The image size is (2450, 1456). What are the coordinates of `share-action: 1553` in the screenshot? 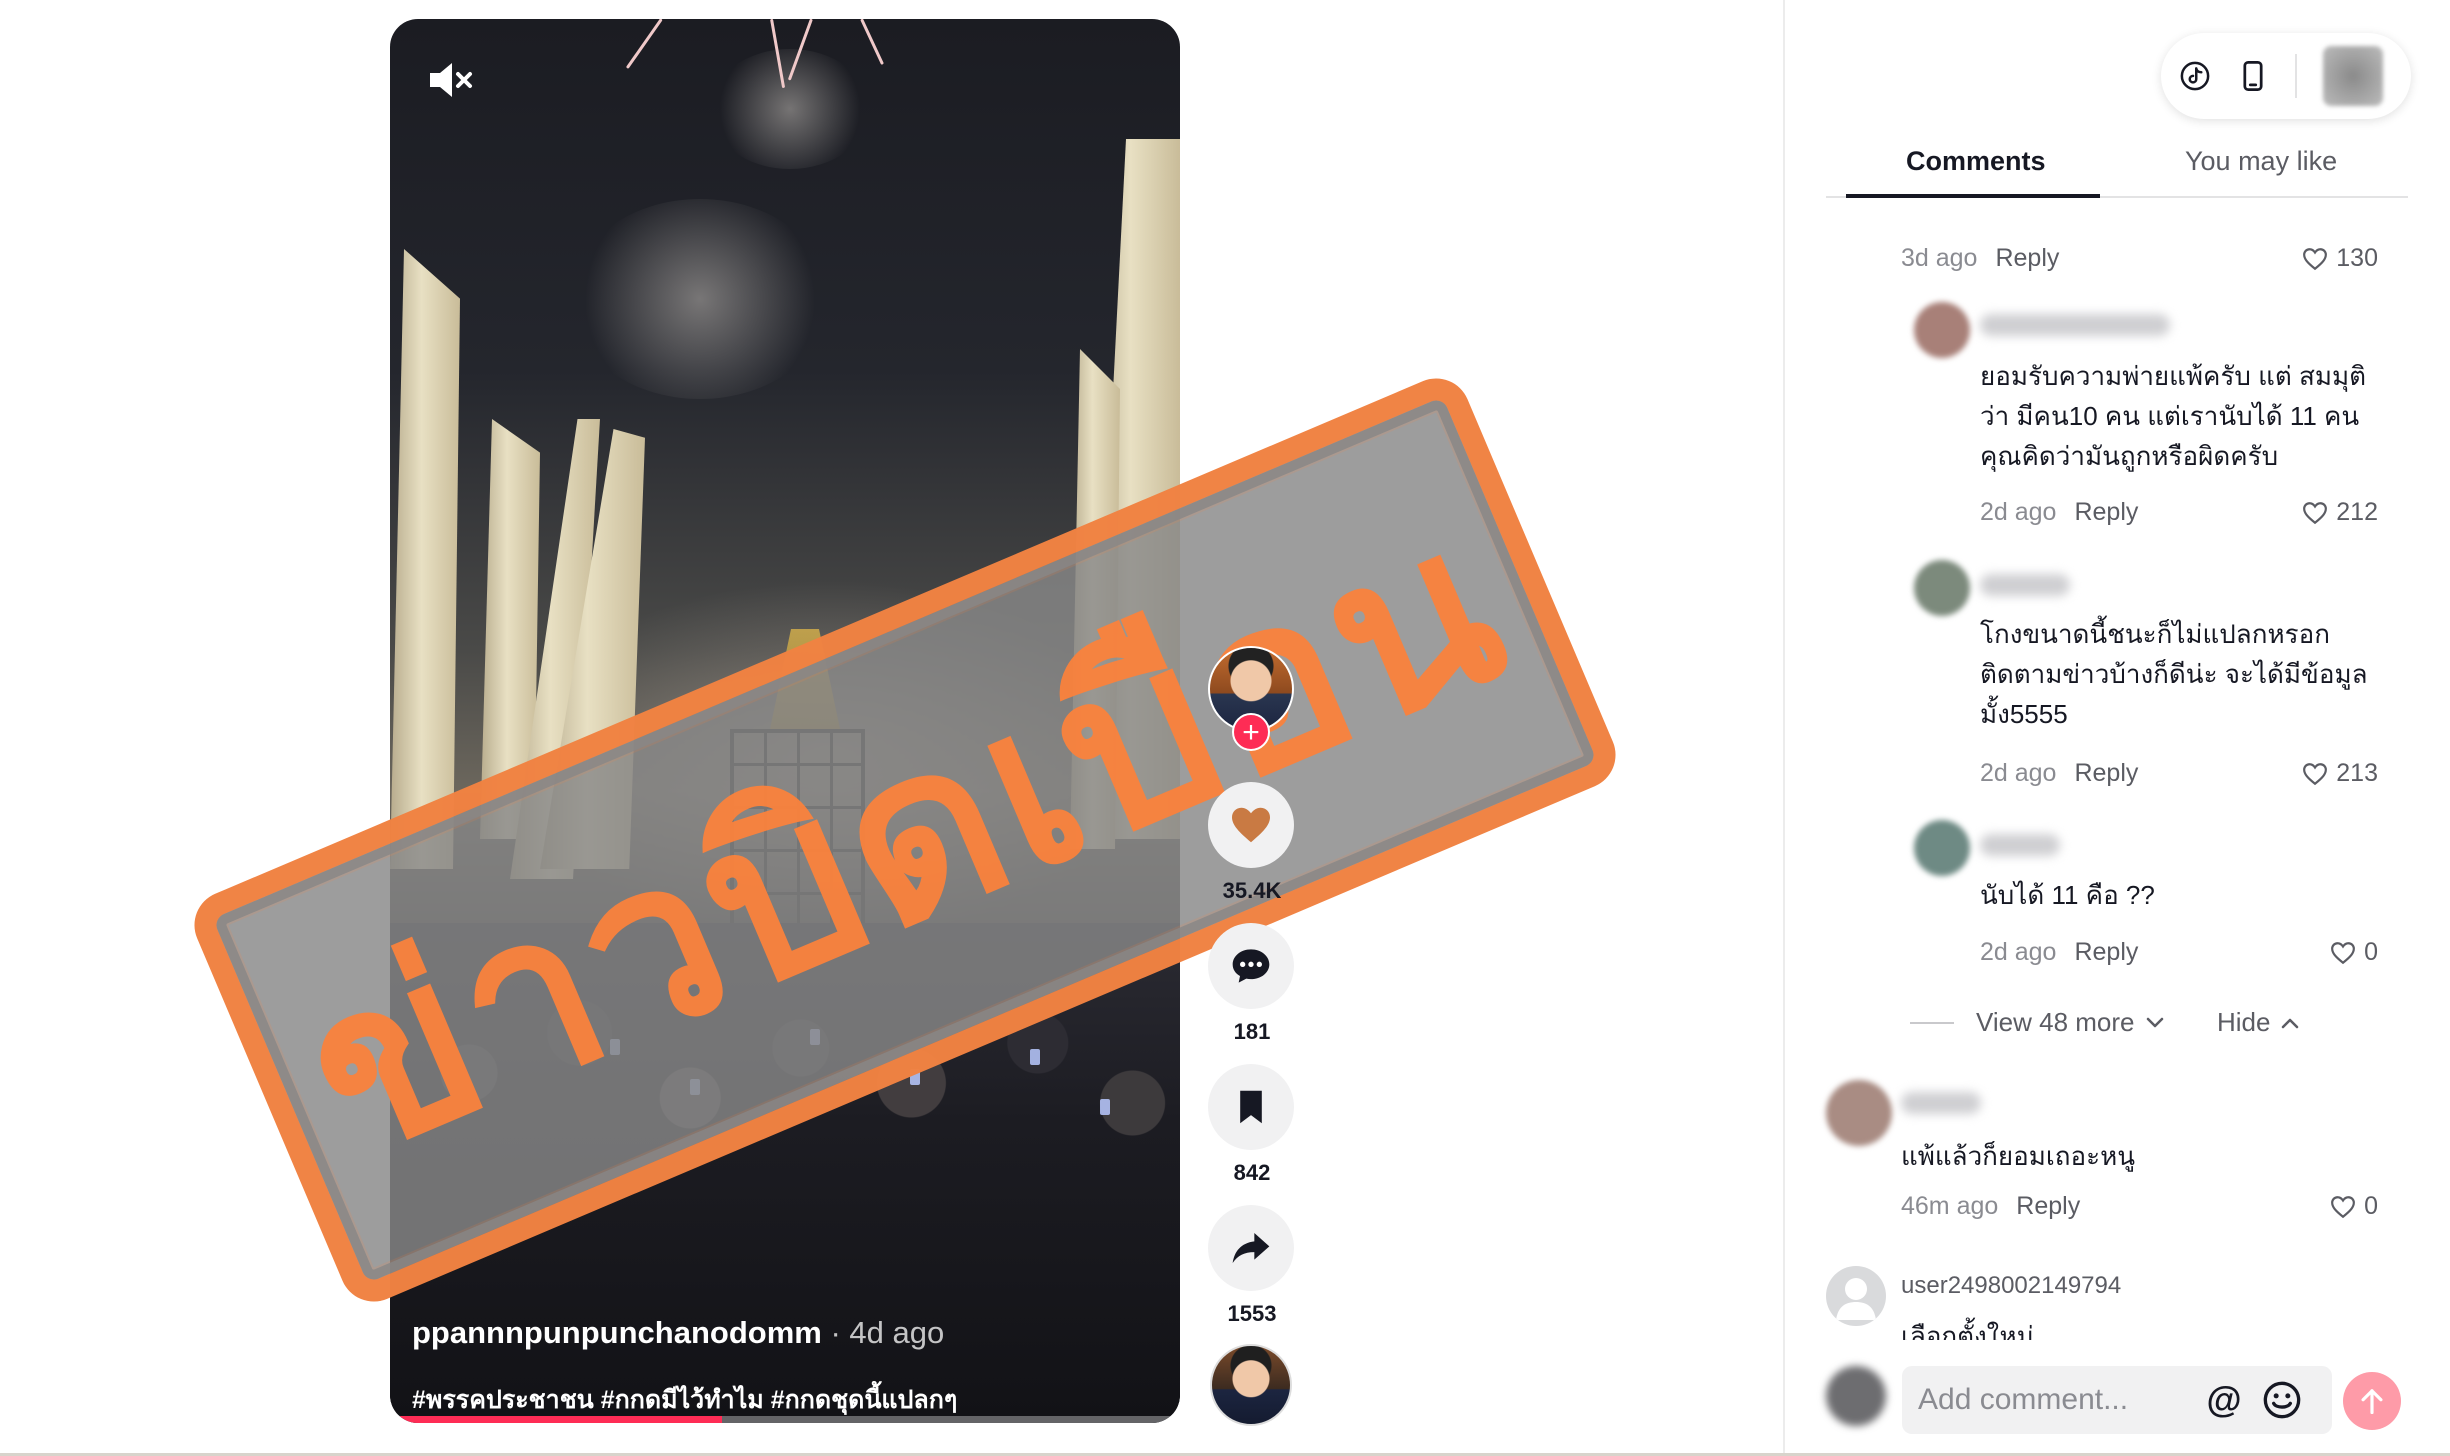 It's located at (1252, 1266).